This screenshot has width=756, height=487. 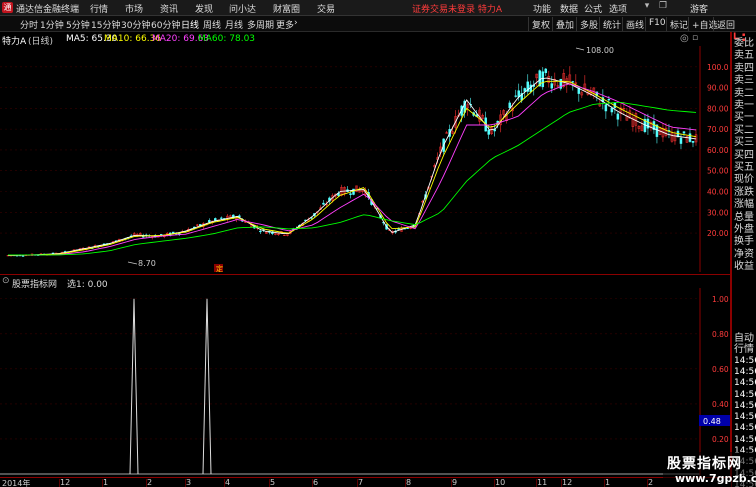 I want to click on tool-diejia: 叠加, so click(x=564, y=24).